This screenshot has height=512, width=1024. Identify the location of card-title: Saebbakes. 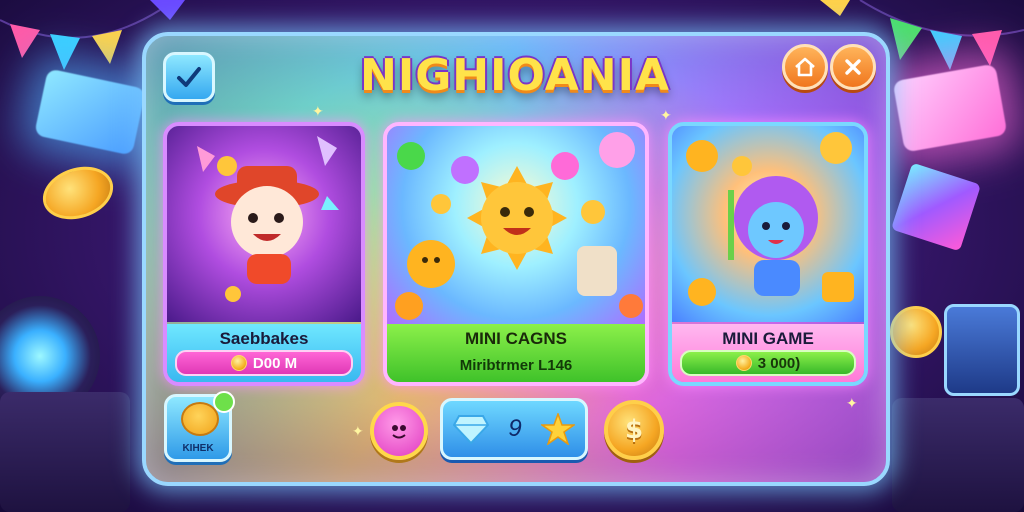
(264, 338).